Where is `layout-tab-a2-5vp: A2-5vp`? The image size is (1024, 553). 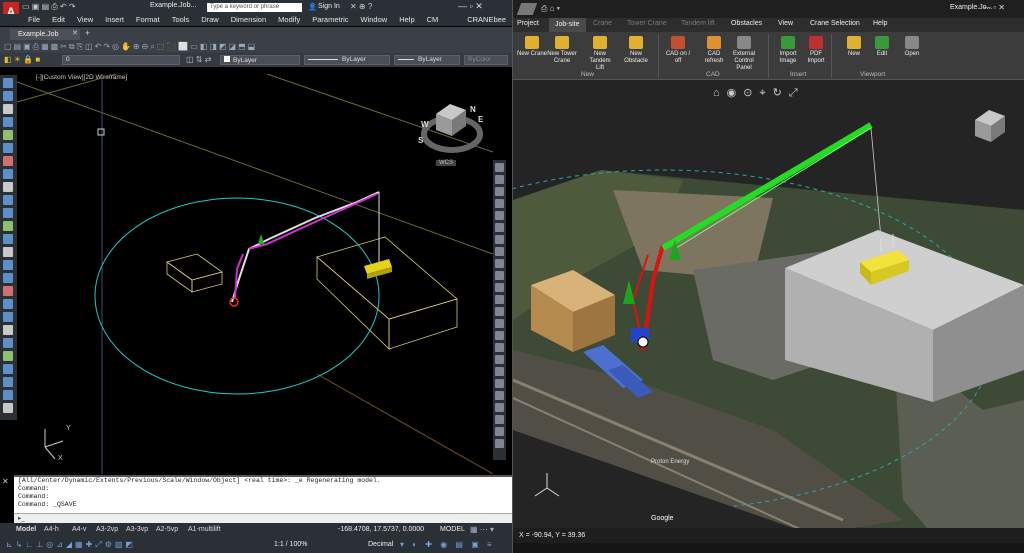 layout-tab-a2-5vp: A2-5vp is located at coordinates (167, 529).